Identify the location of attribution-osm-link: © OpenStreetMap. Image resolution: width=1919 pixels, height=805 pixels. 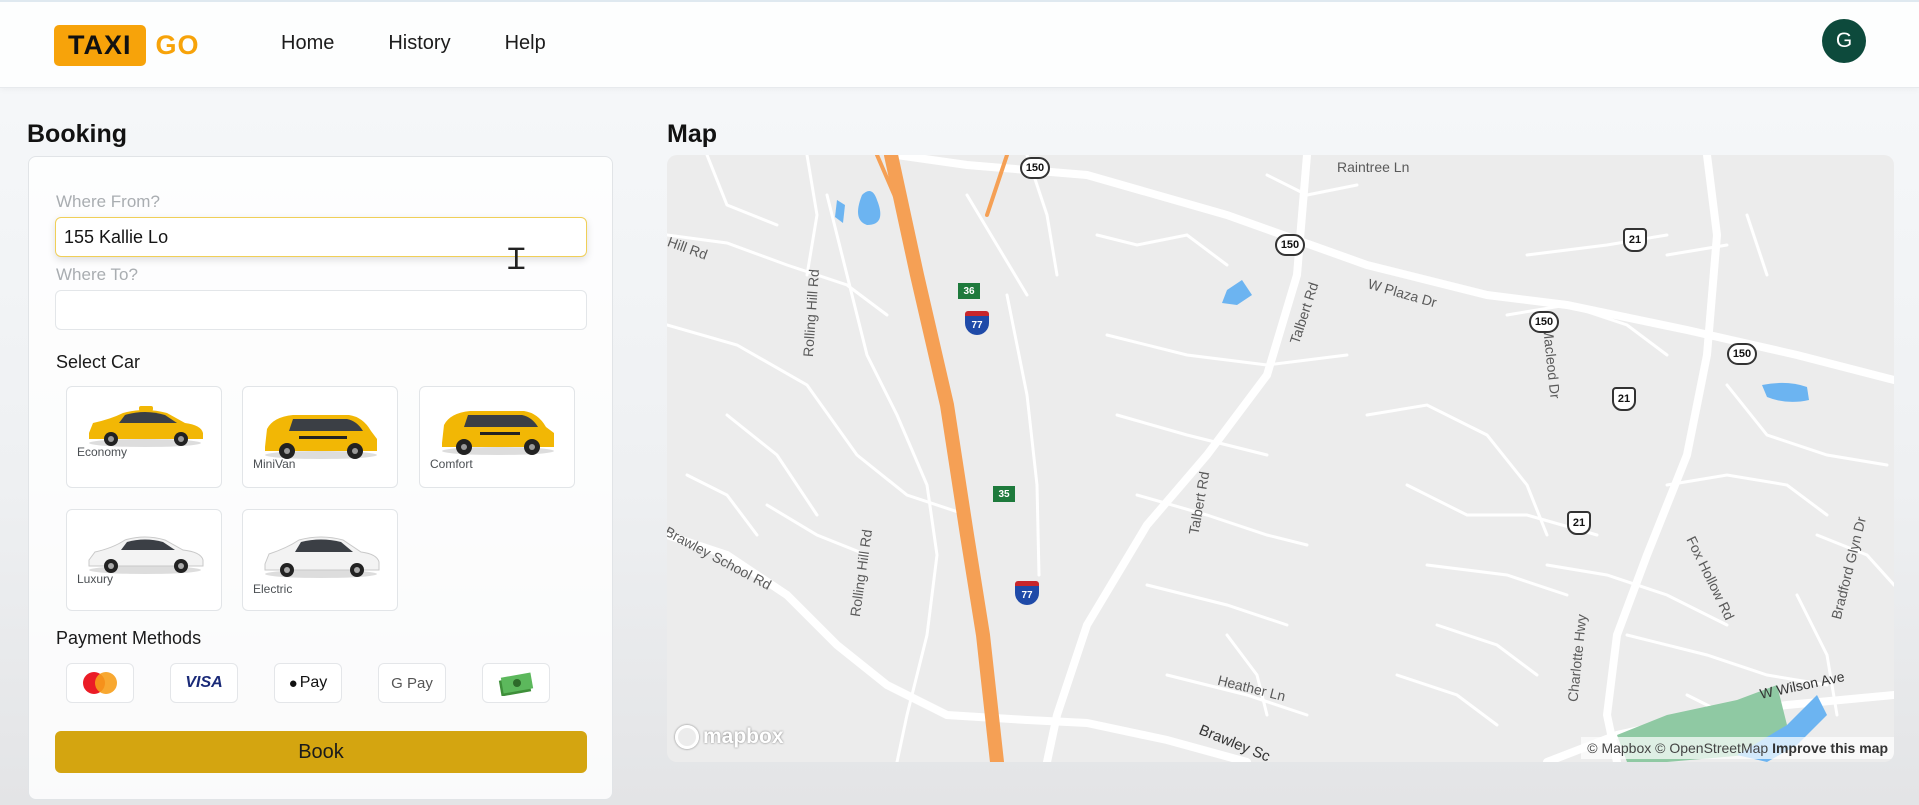
(1711, 748).